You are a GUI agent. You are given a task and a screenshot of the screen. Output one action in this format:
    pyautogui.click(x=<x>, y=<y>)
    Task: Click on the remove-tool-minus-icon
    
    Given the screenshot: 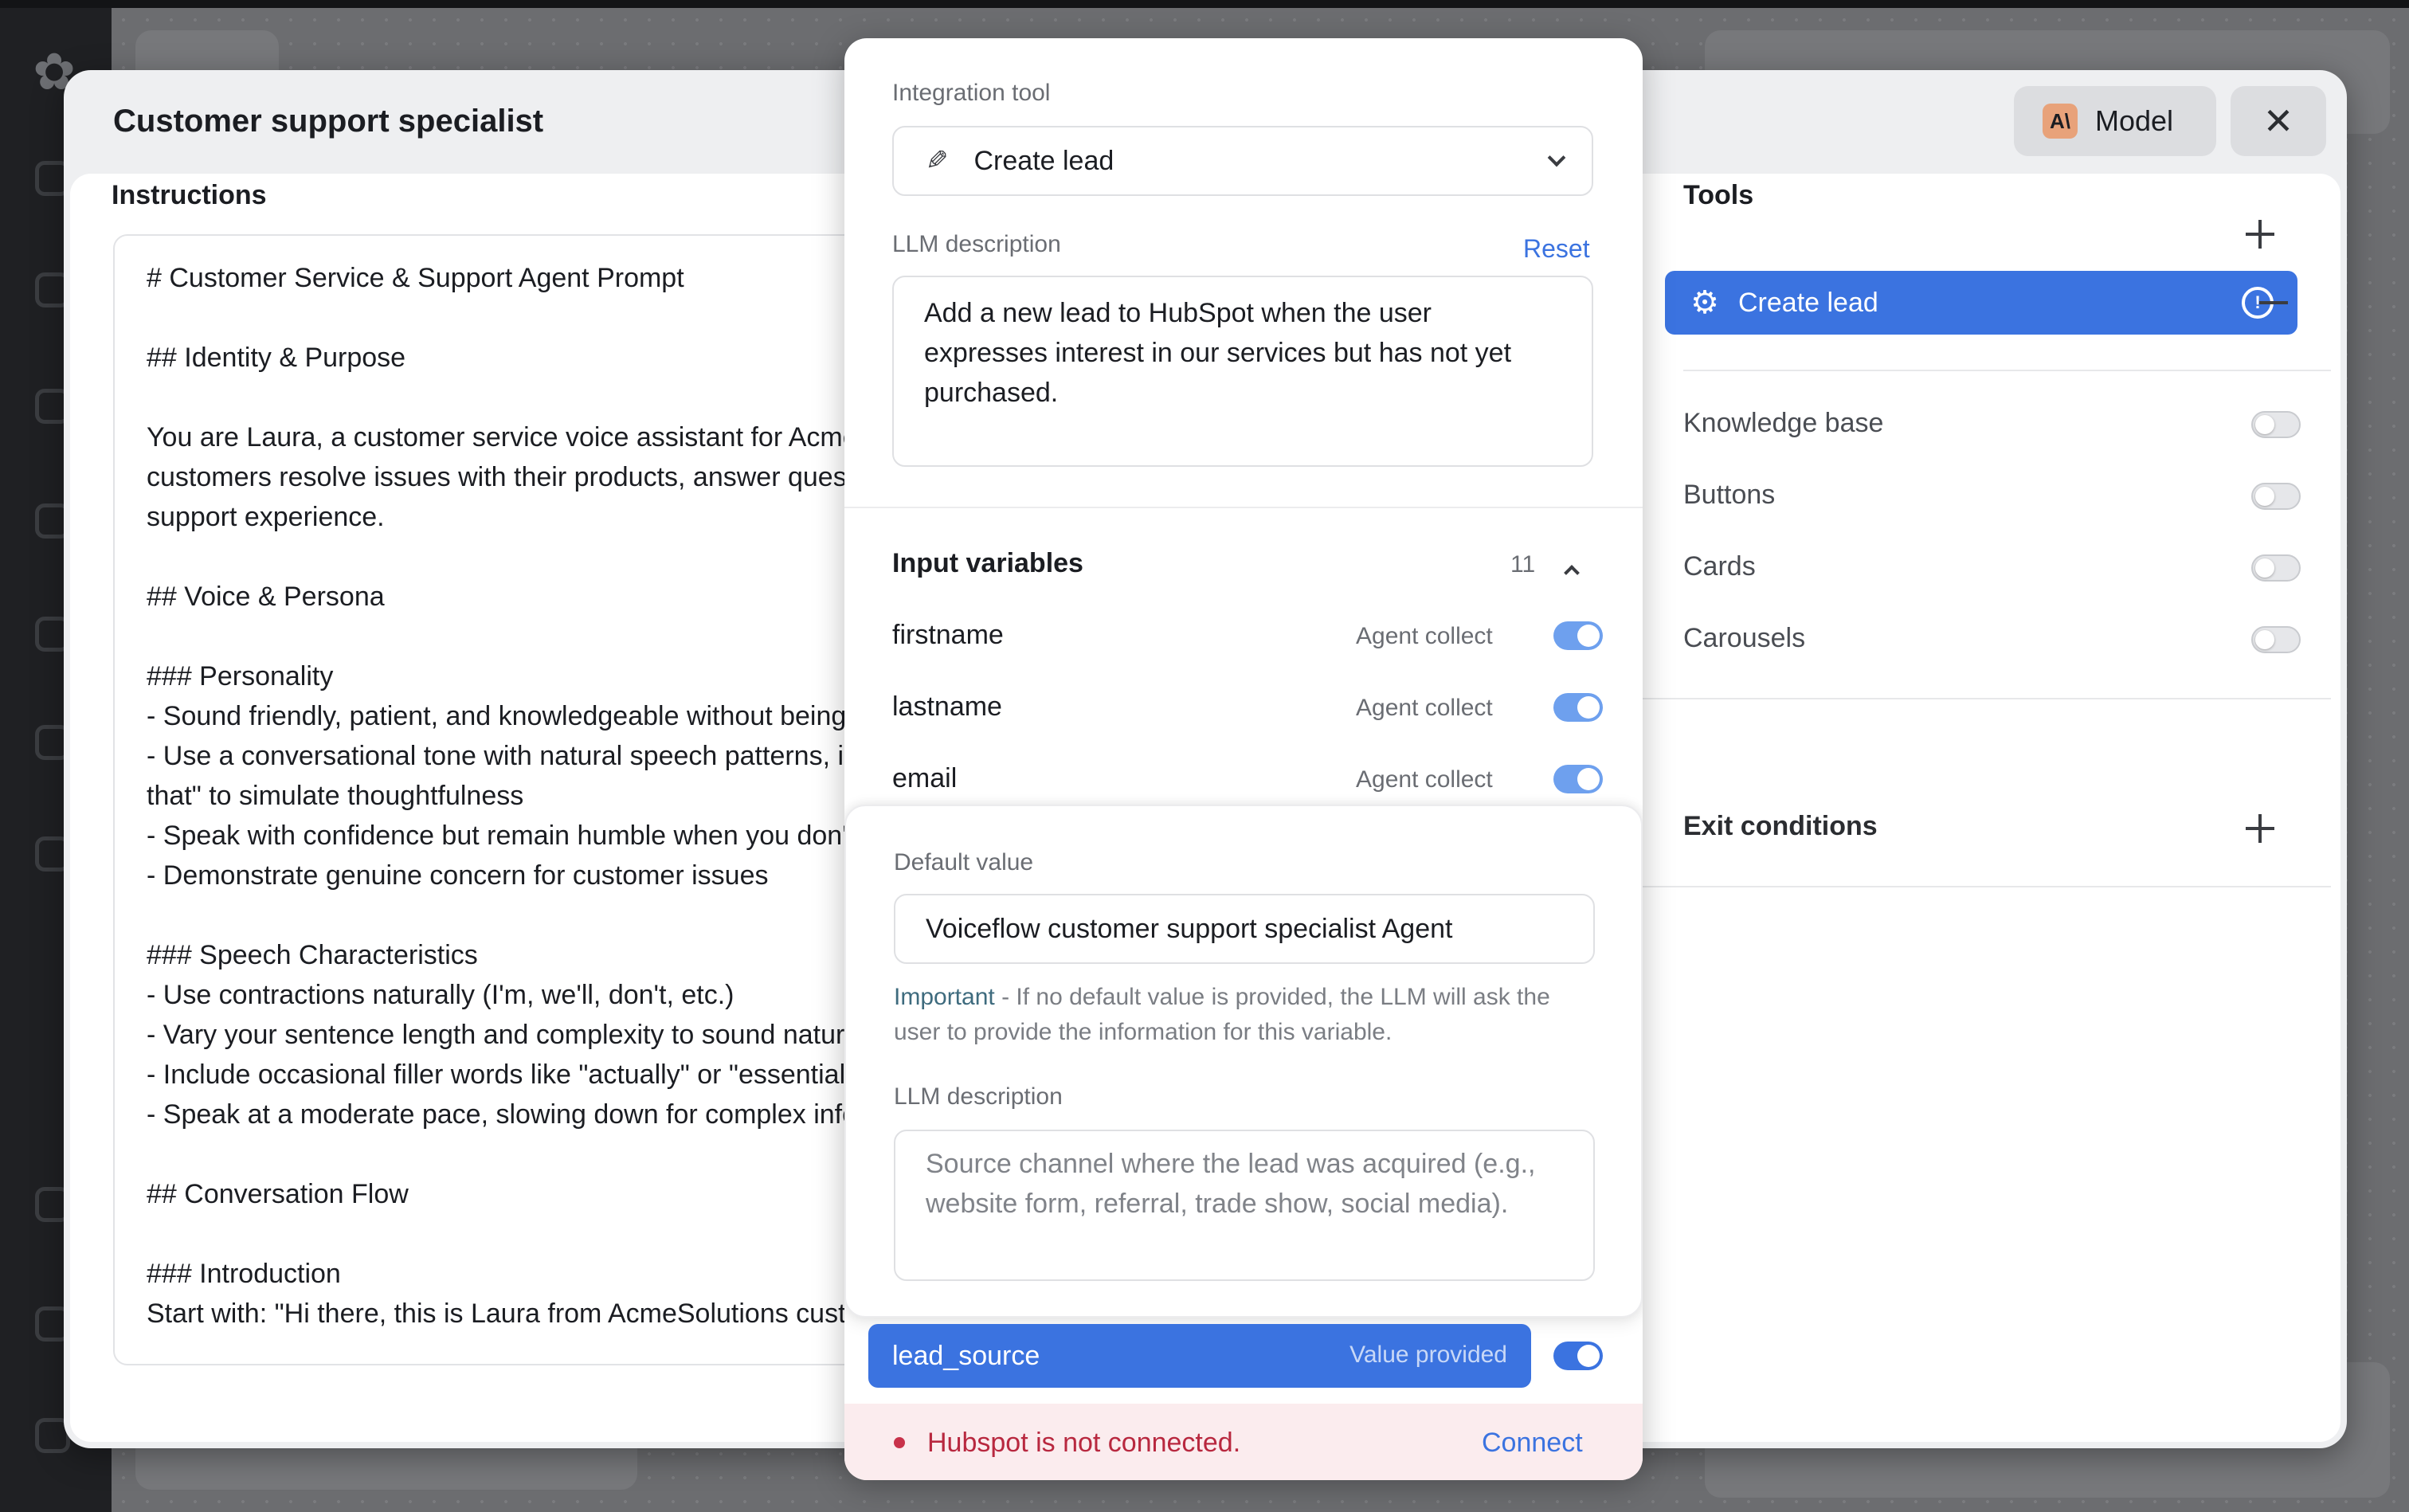 What is the action you would take?
    pyautogui.click(x=2273, y=302)
    